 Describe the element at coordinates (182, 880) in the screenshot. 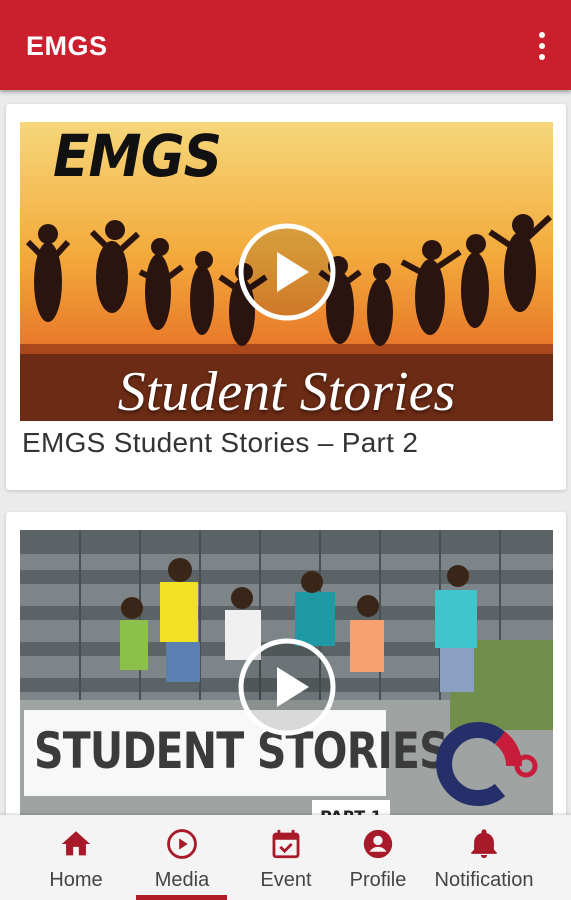

I see `nav-label: Media` at that location.